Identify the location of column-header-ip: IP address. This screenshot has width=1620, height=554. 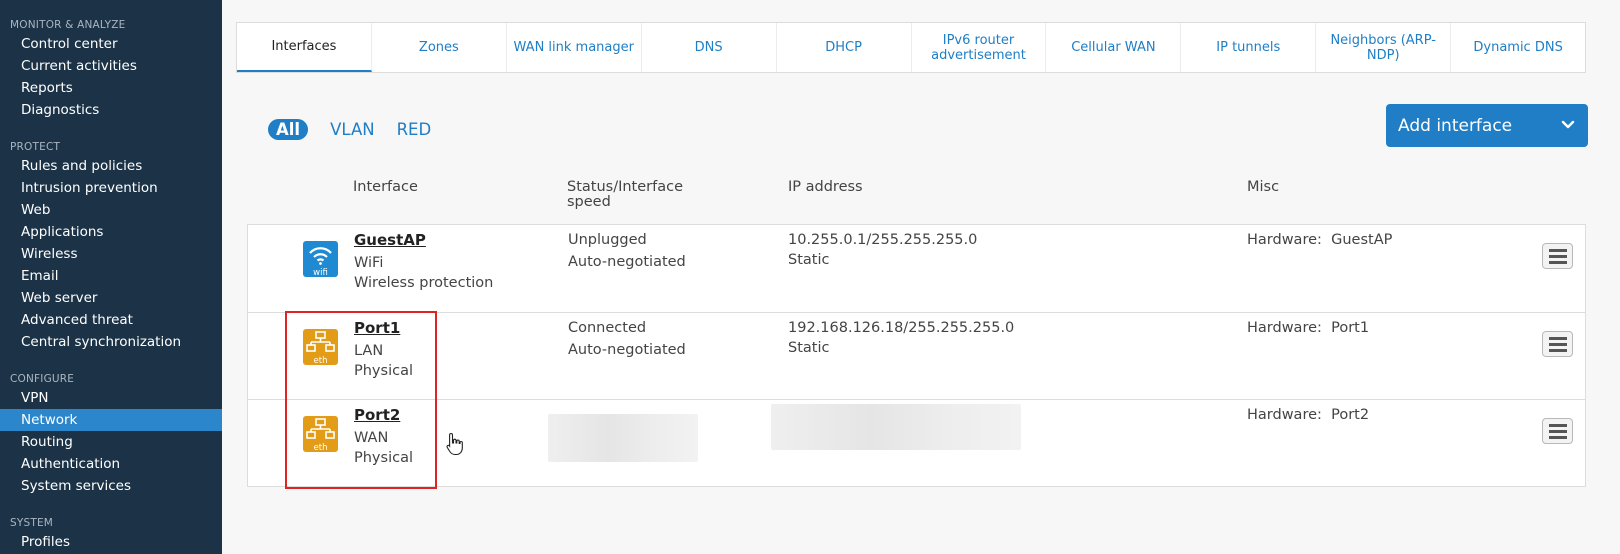
(825, 187).